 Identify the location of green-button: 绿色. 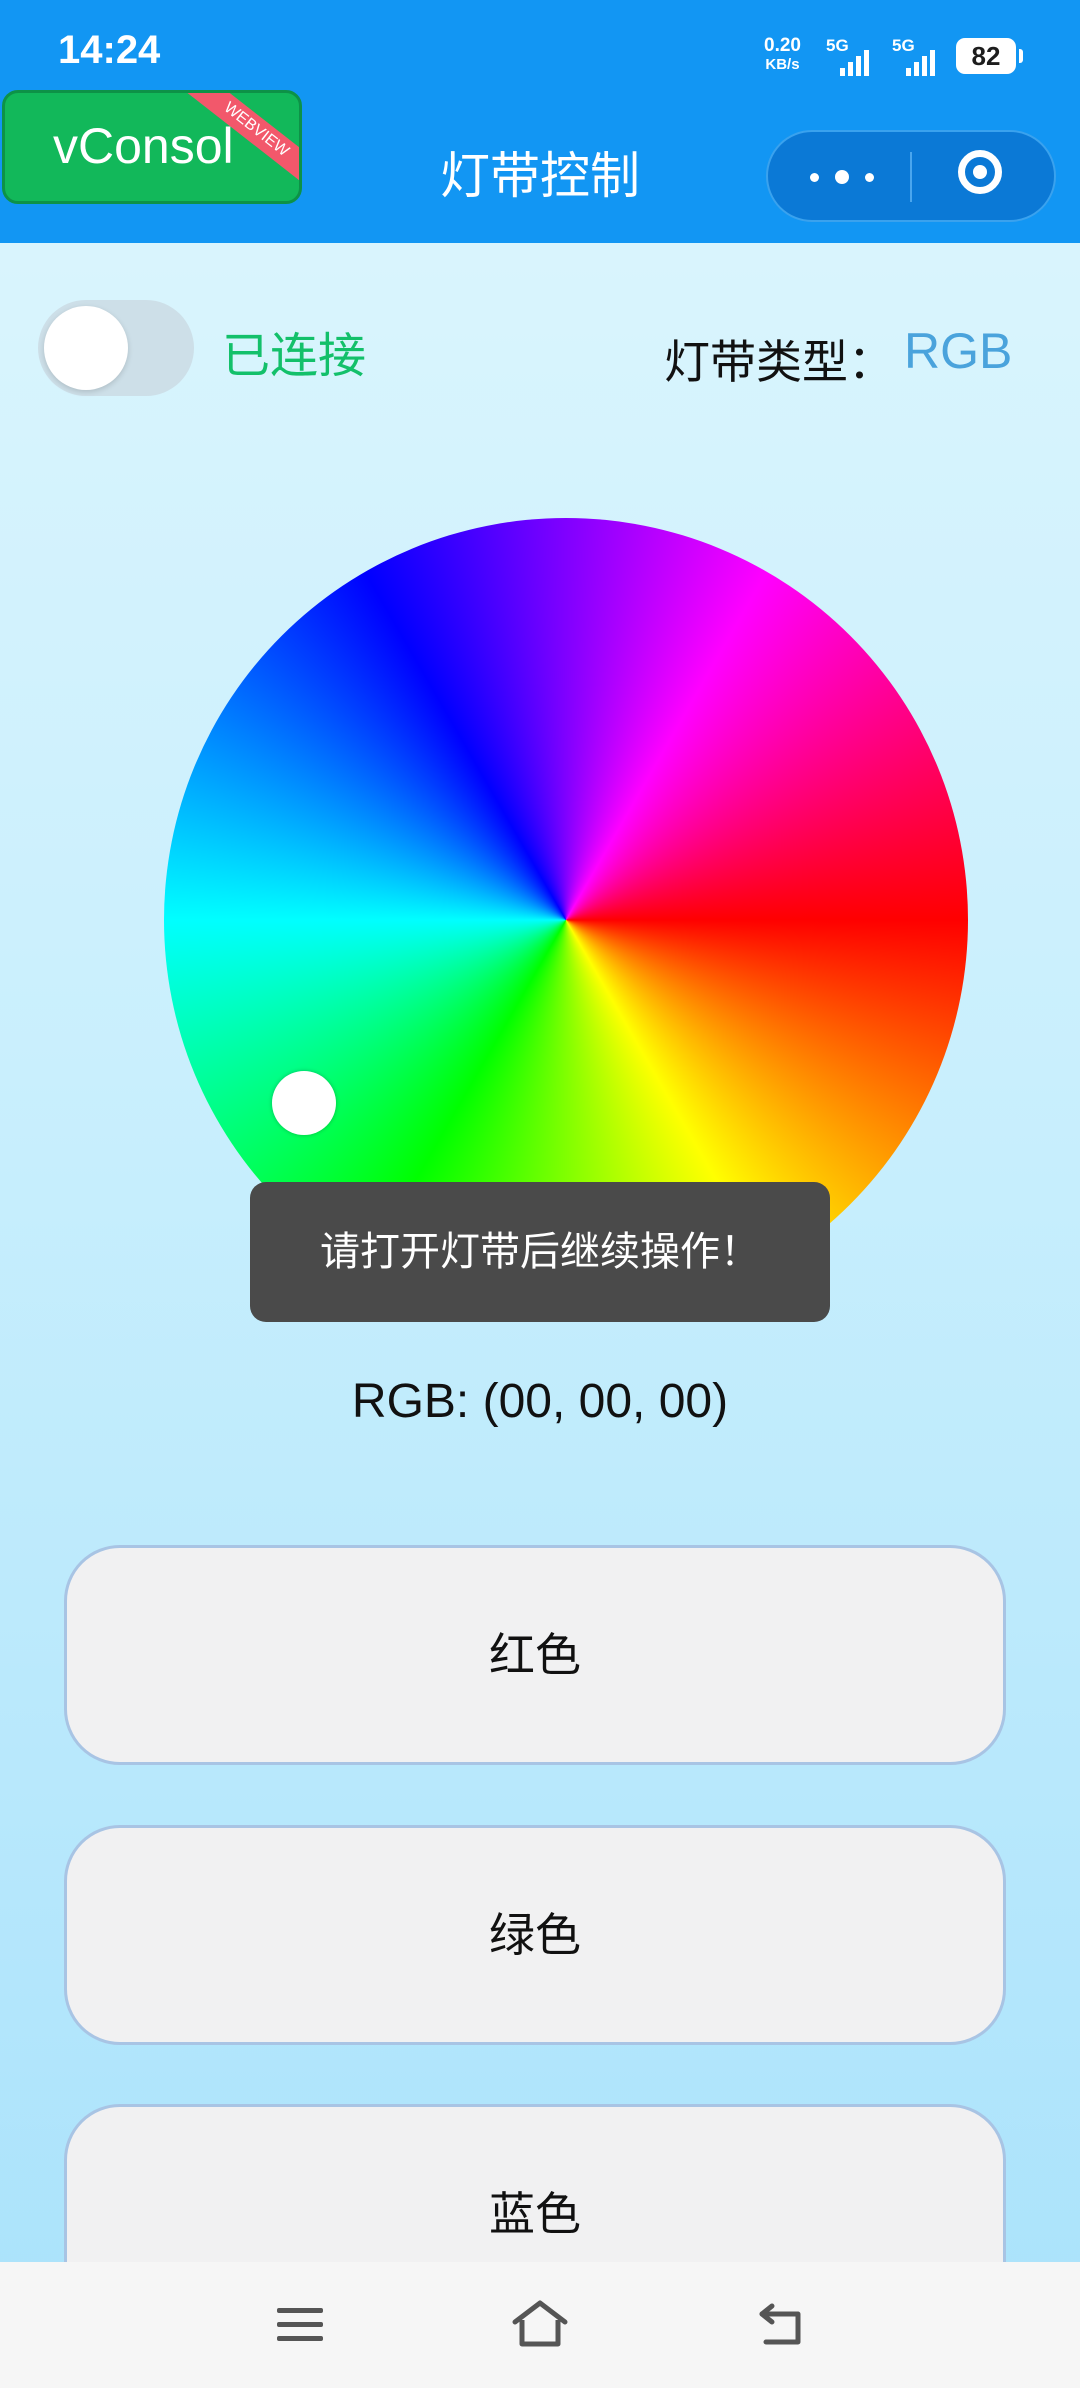
(535, 1935).